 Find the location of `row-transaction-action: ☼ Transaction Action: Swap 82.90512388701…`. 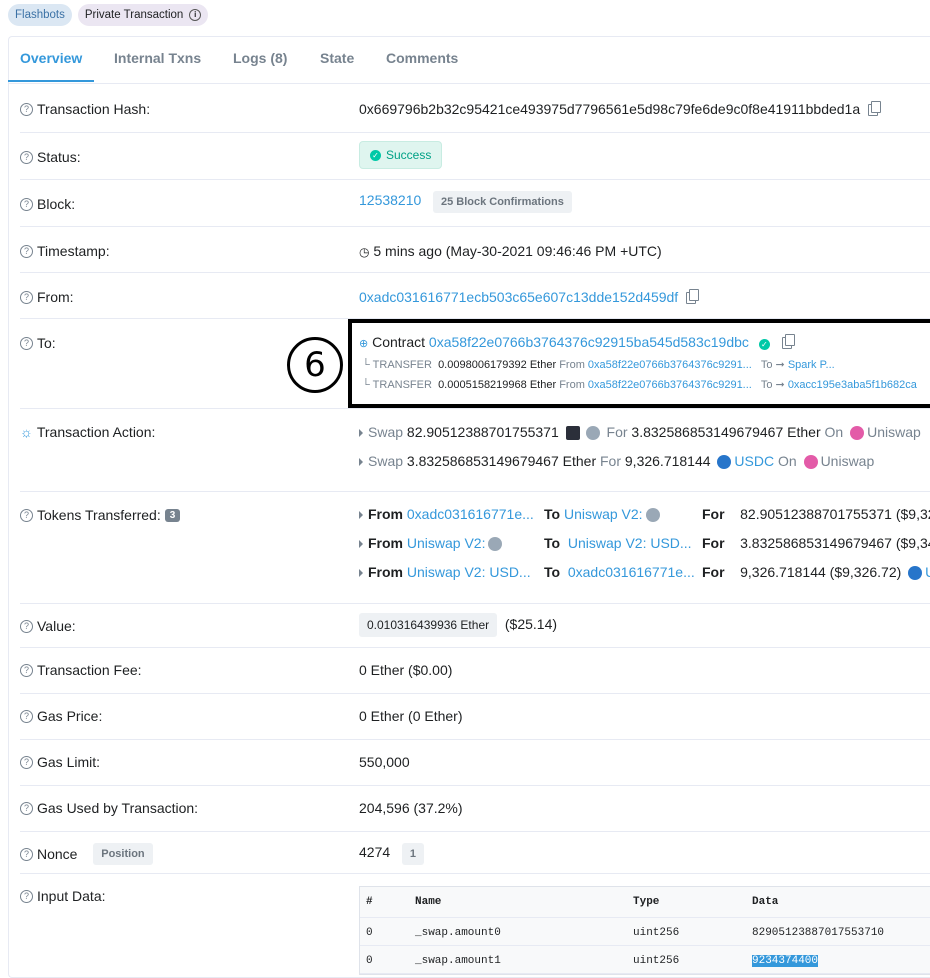

row-transaction-action: ☼ Transaction Action: Swap 82.90512388701… is located at coordinates (475, 450).